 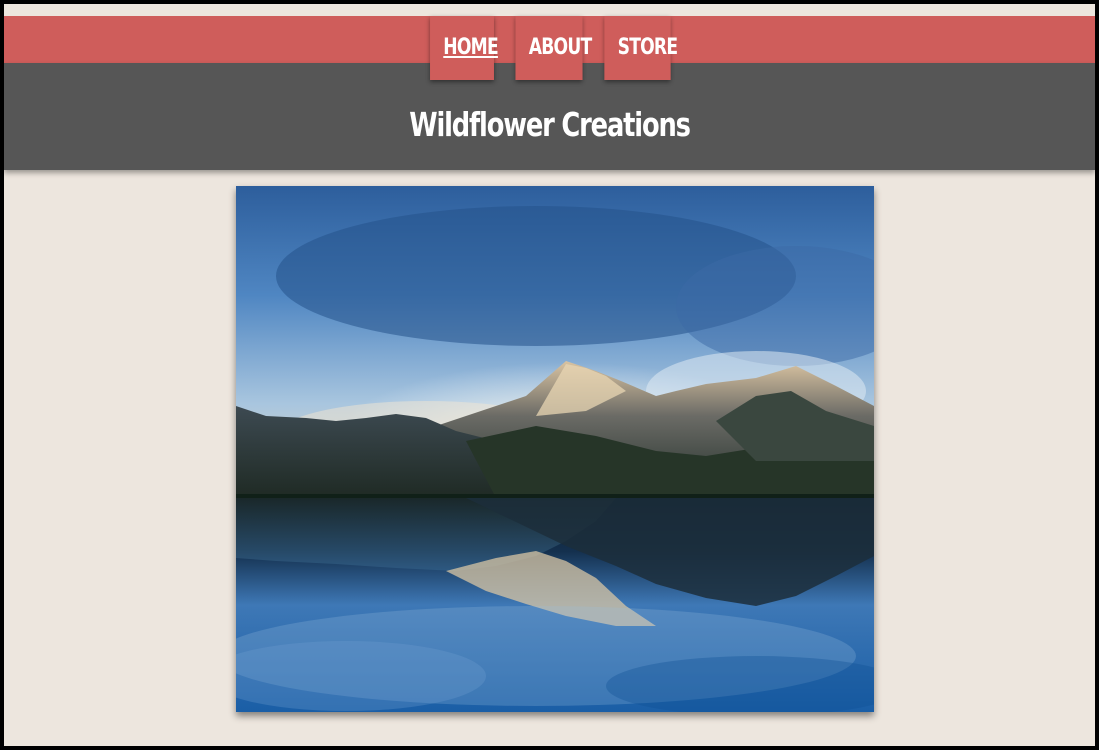 I want to click on nav-home-link: HOME, so click(x=464, y=48).